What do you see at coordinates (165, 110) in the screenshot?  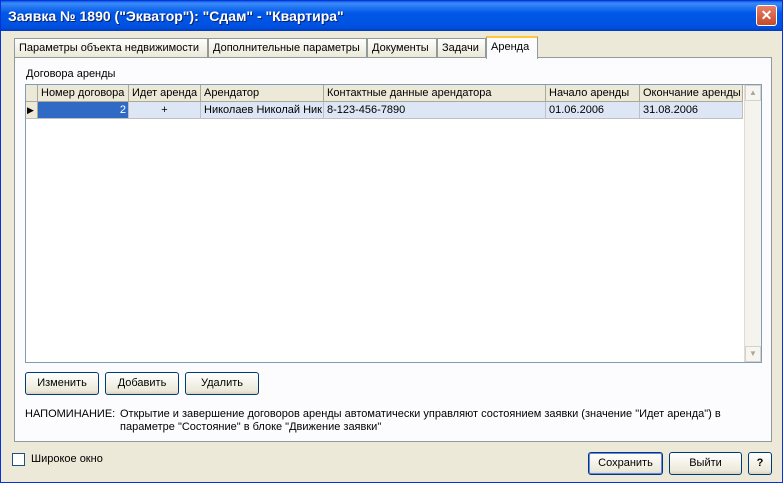 I see `cell-active: +` at bounding box center [165, 110].